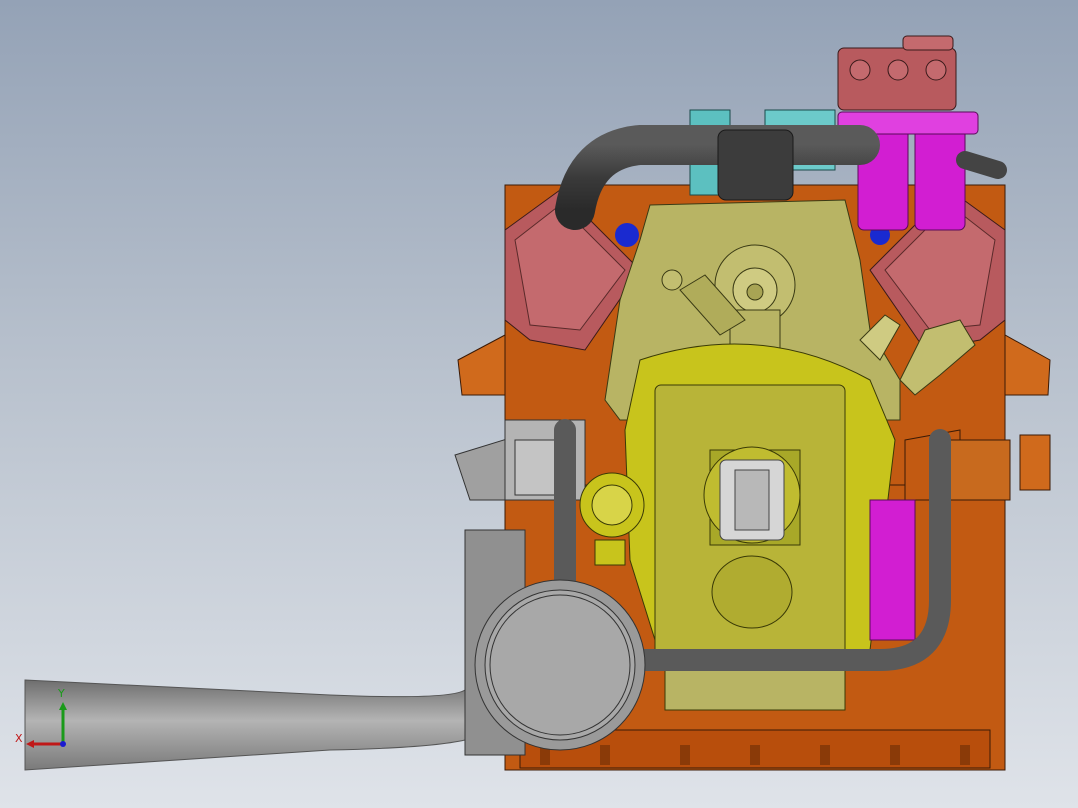 The width and height of the screenshot is (1078, 808). I want to click on x-axis-head, so click(30, 744).